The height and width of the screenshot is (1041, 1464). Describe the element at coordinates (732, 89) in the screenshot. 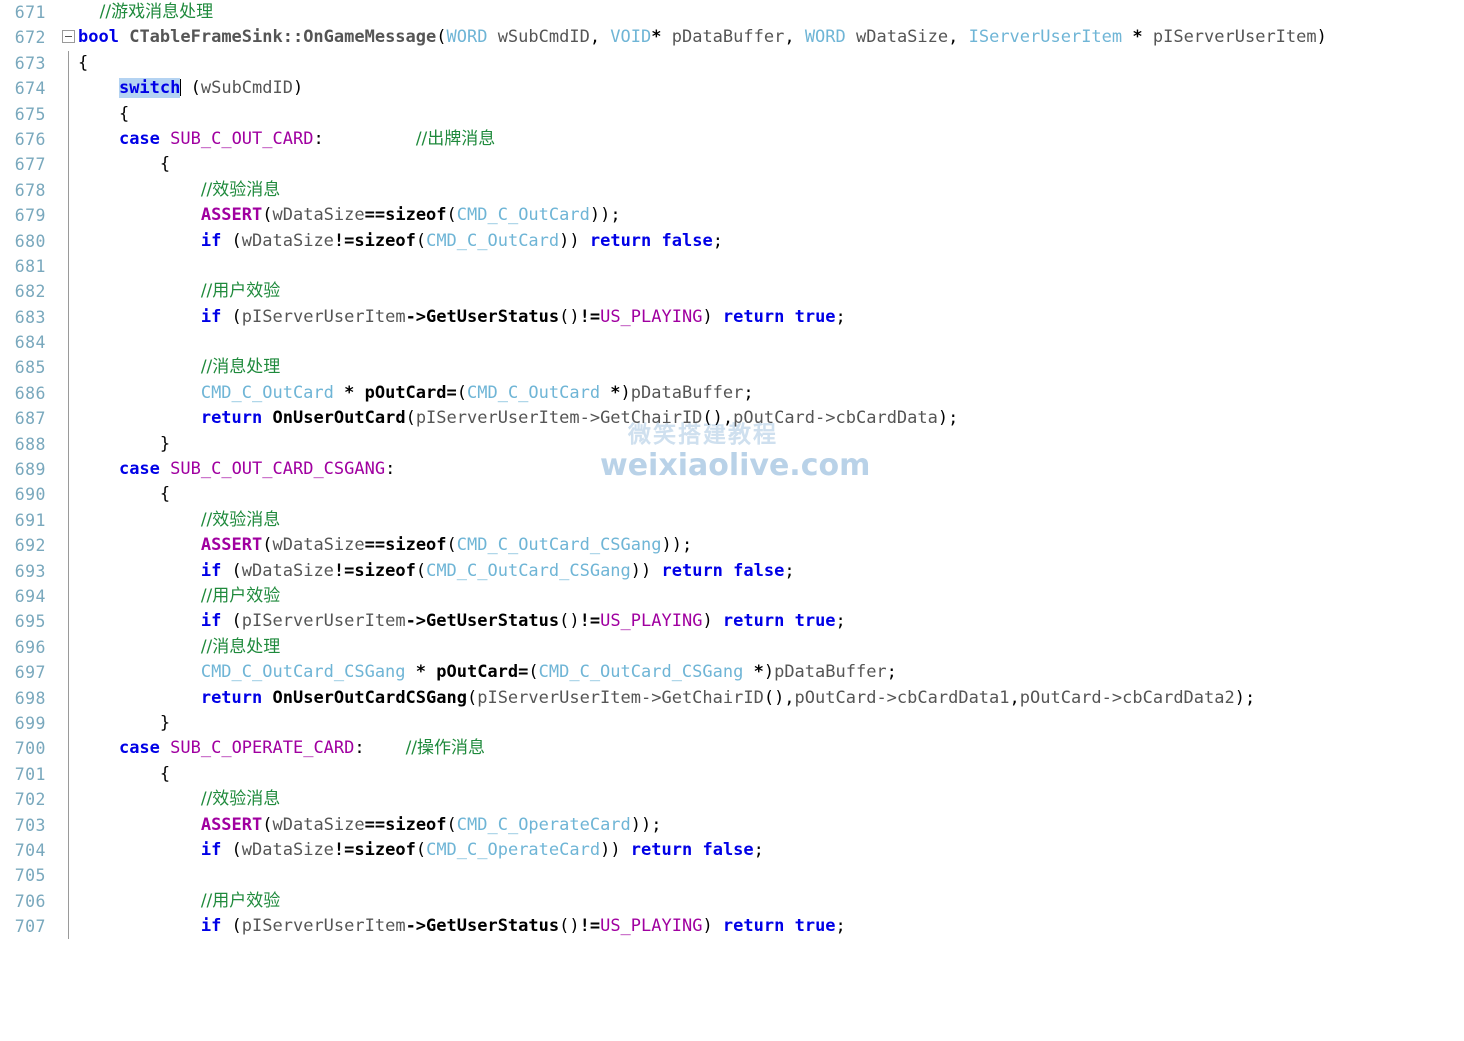

I see `code-line: 674 switch (wSubCmdID)` at that location.